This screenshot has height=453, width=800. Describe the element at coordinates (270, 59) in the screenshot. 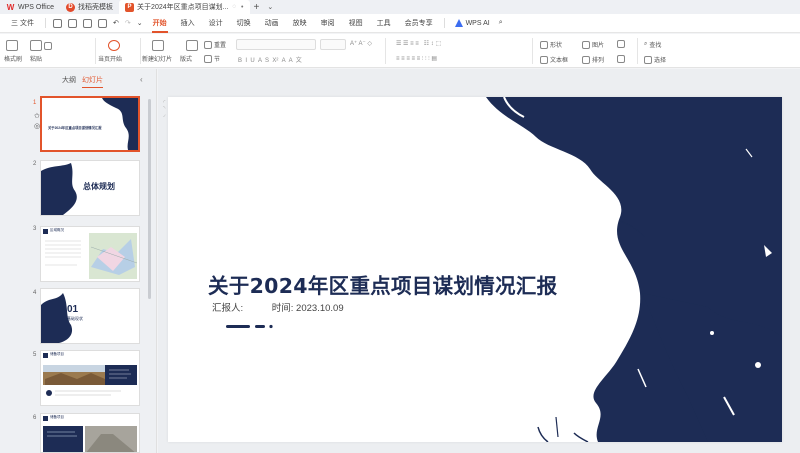

I see `font-style-buttons: B I U A S X² A A 文` at that location.